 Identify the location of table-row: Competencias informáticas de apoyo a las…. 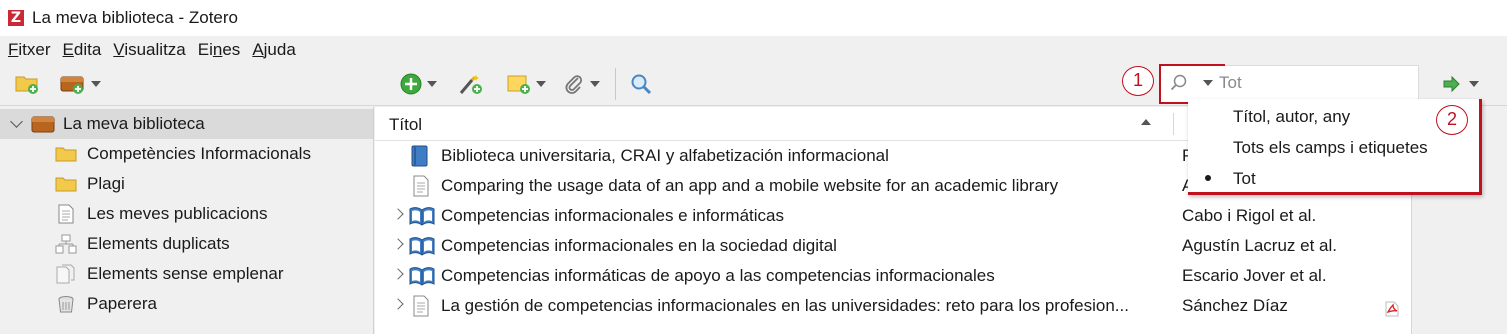
(893, 276).